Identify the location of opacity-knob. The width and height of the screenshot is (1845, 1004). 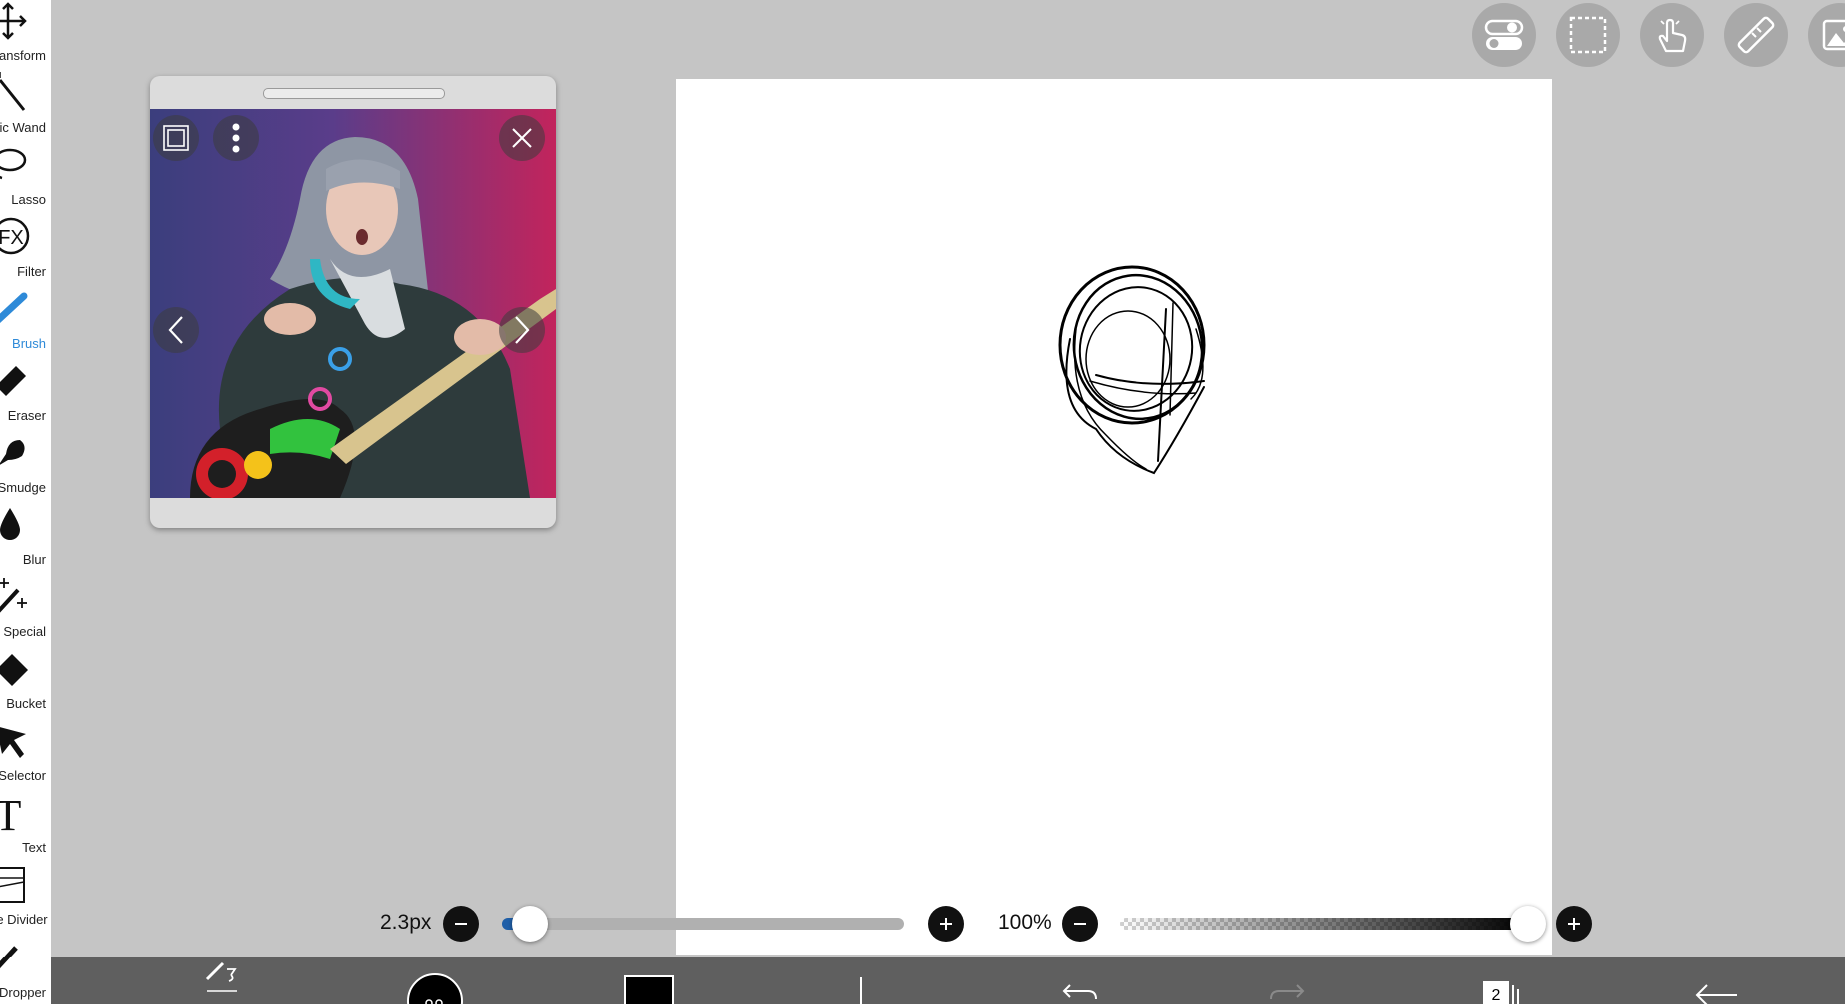
(1528, 924).